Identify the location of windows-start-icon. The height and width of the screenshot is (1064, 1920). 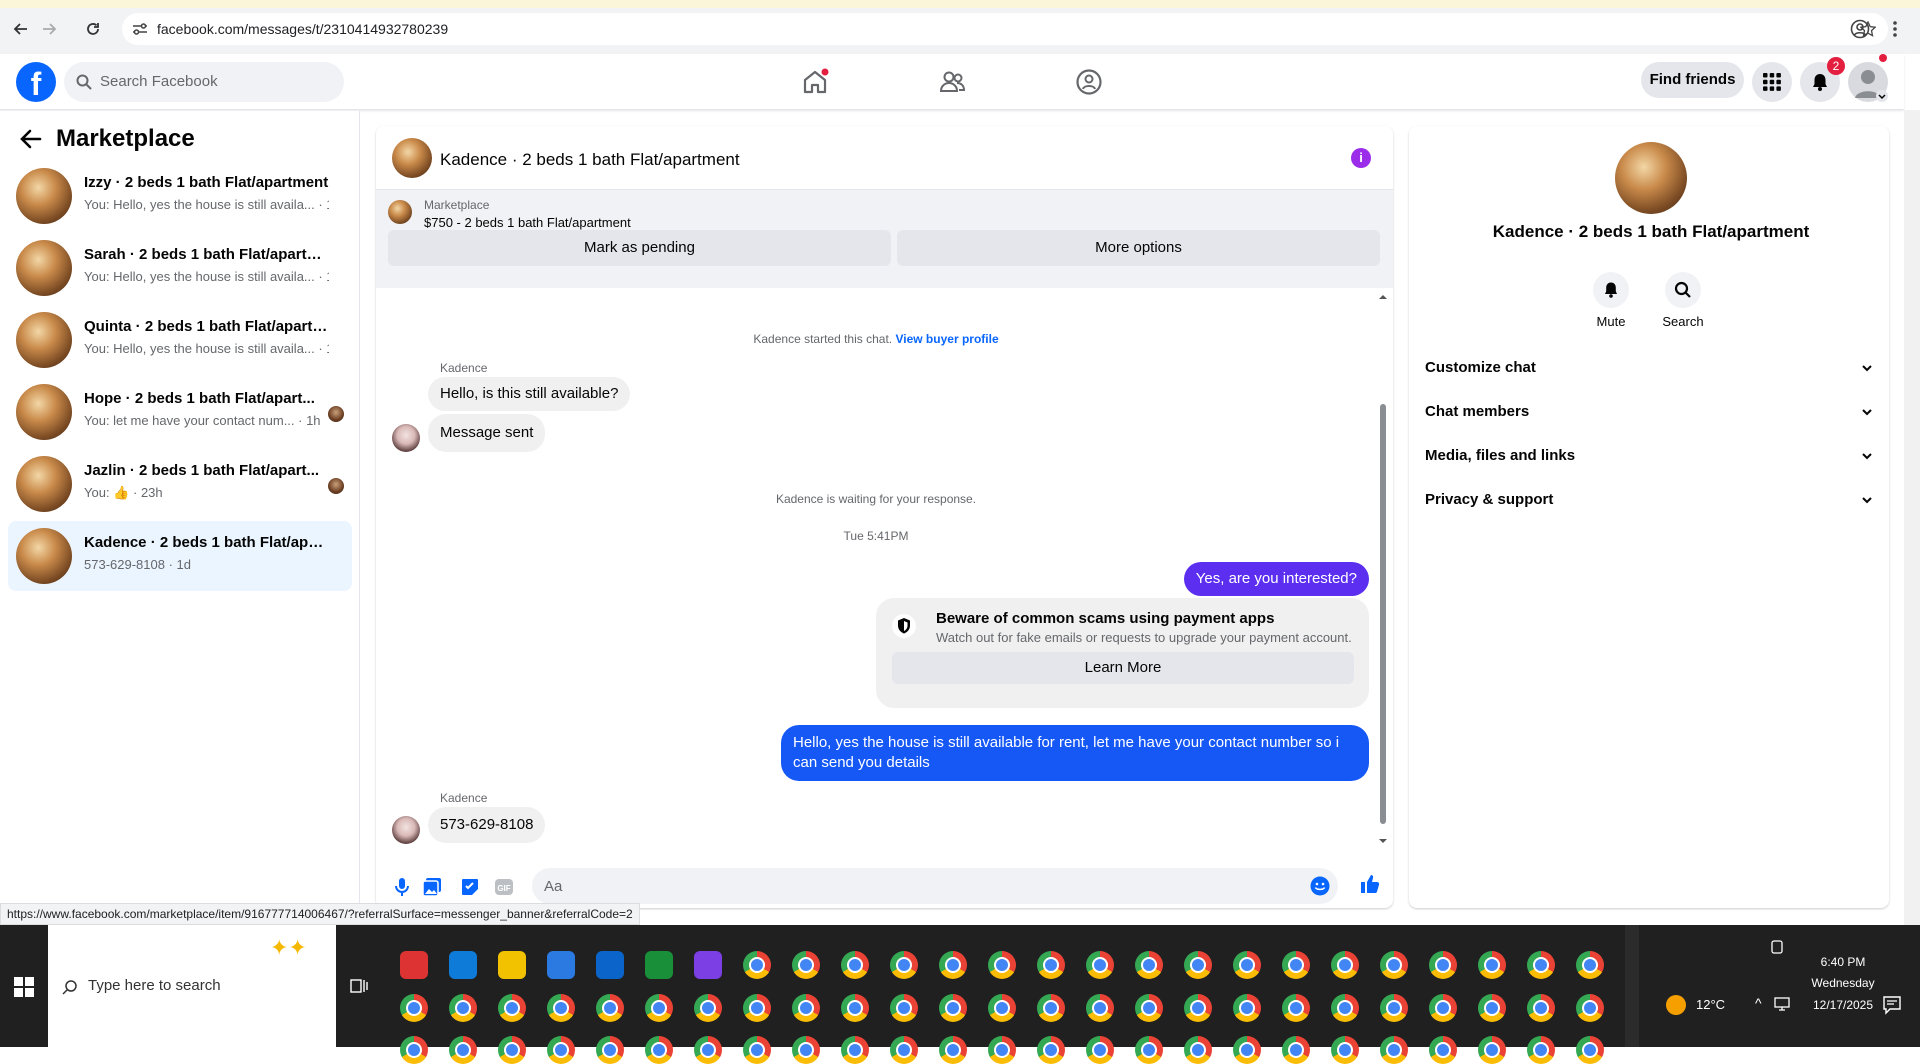
(24, 987).